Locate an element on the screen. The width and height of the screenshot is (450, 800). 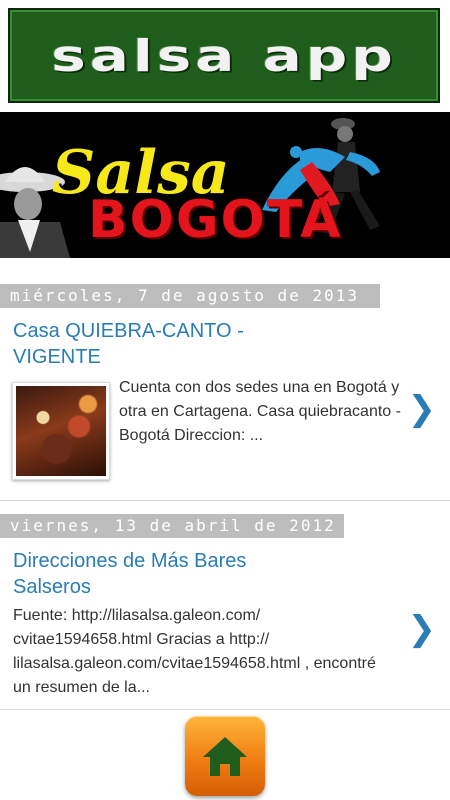
post-thumbnail-image is located at coordinates (61, 431).